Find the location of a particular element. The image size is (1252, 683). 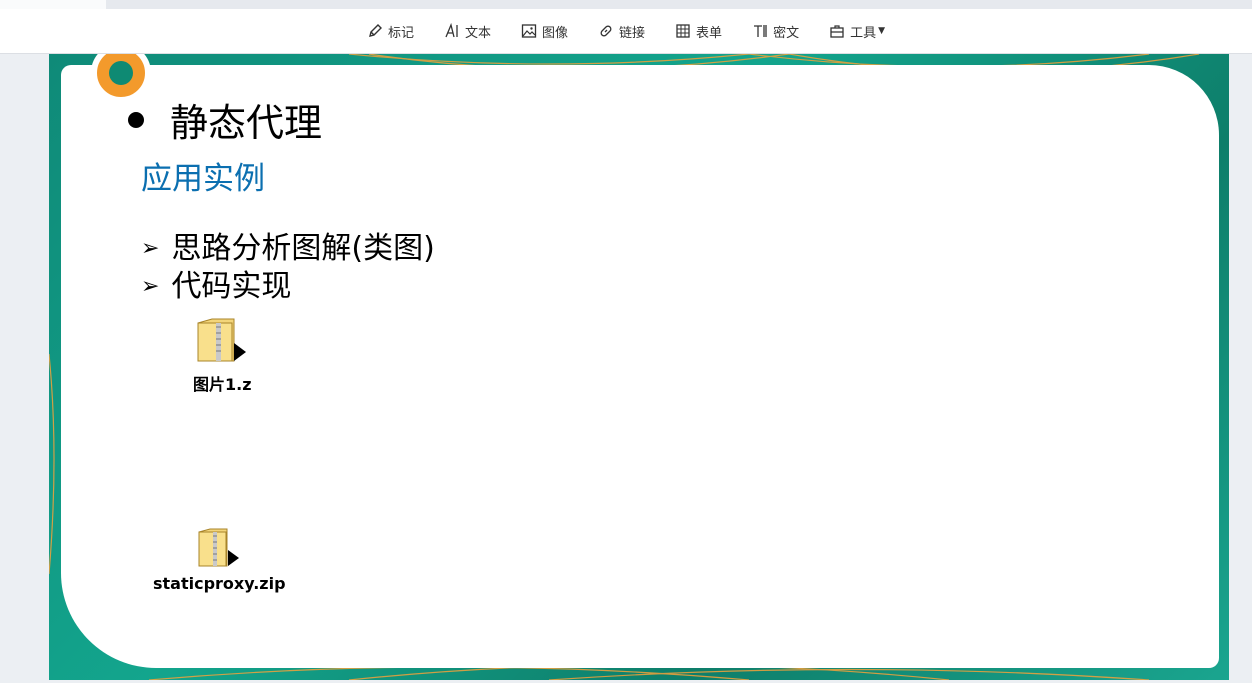

embedded-file-2: staticproxy.zip is located at coordinates (219, 559).